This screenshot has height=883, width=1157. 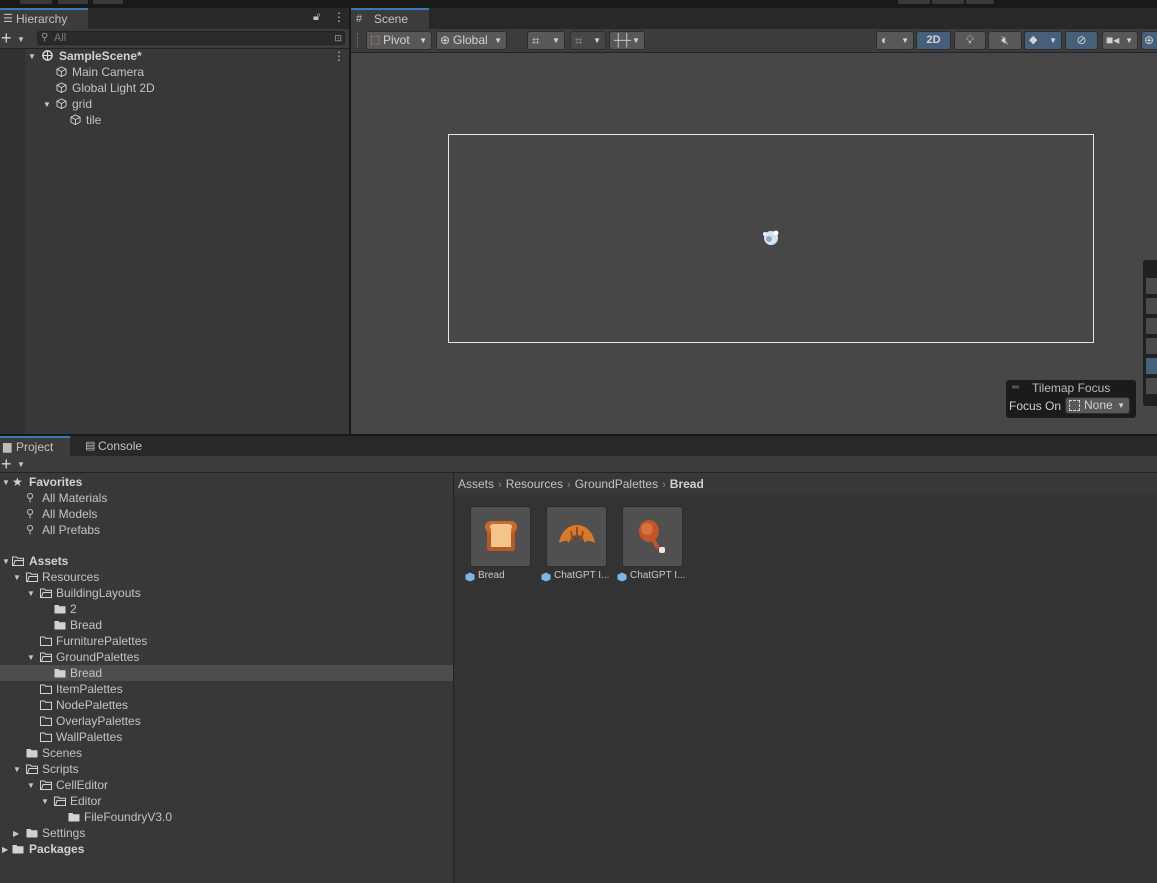 I want to click on tab-hierarchy: ☰ Hierarchy, so click(x=44, y=18).